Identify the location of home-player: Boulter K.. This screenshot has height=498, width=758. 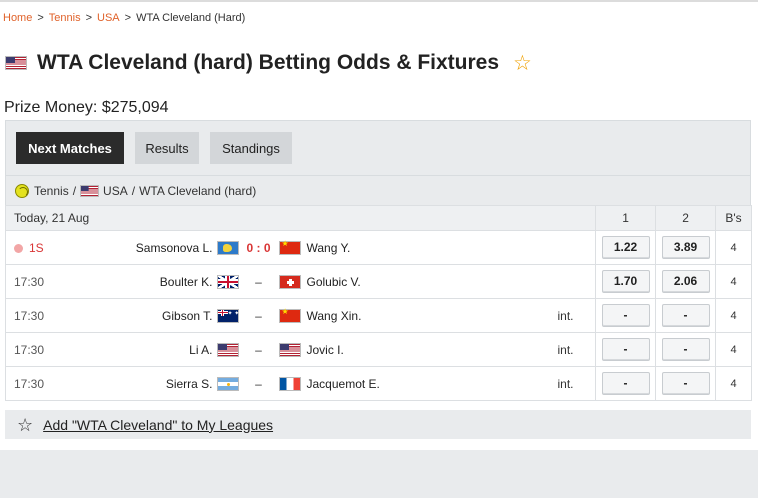
(139, 282).